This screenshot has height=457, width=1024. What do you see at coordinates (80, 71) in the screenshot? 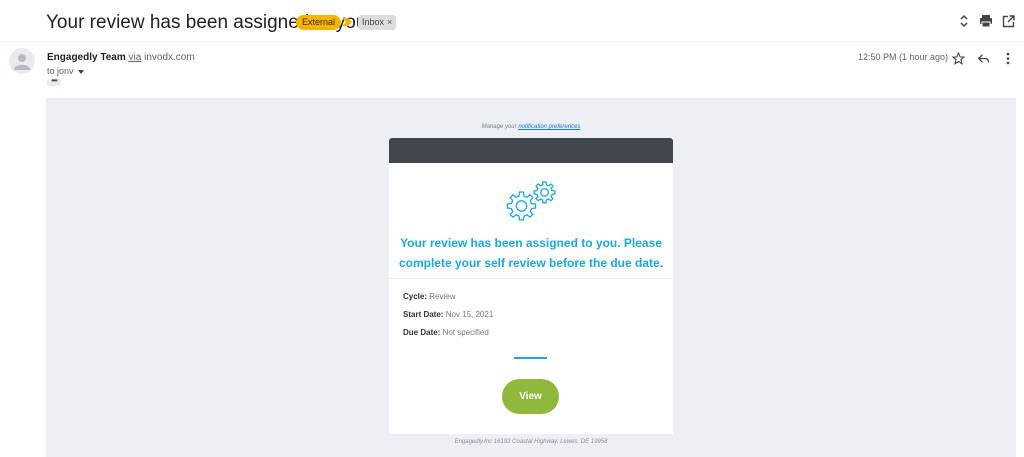
I see `caret-down-icon` at bounding box center [80, 71].